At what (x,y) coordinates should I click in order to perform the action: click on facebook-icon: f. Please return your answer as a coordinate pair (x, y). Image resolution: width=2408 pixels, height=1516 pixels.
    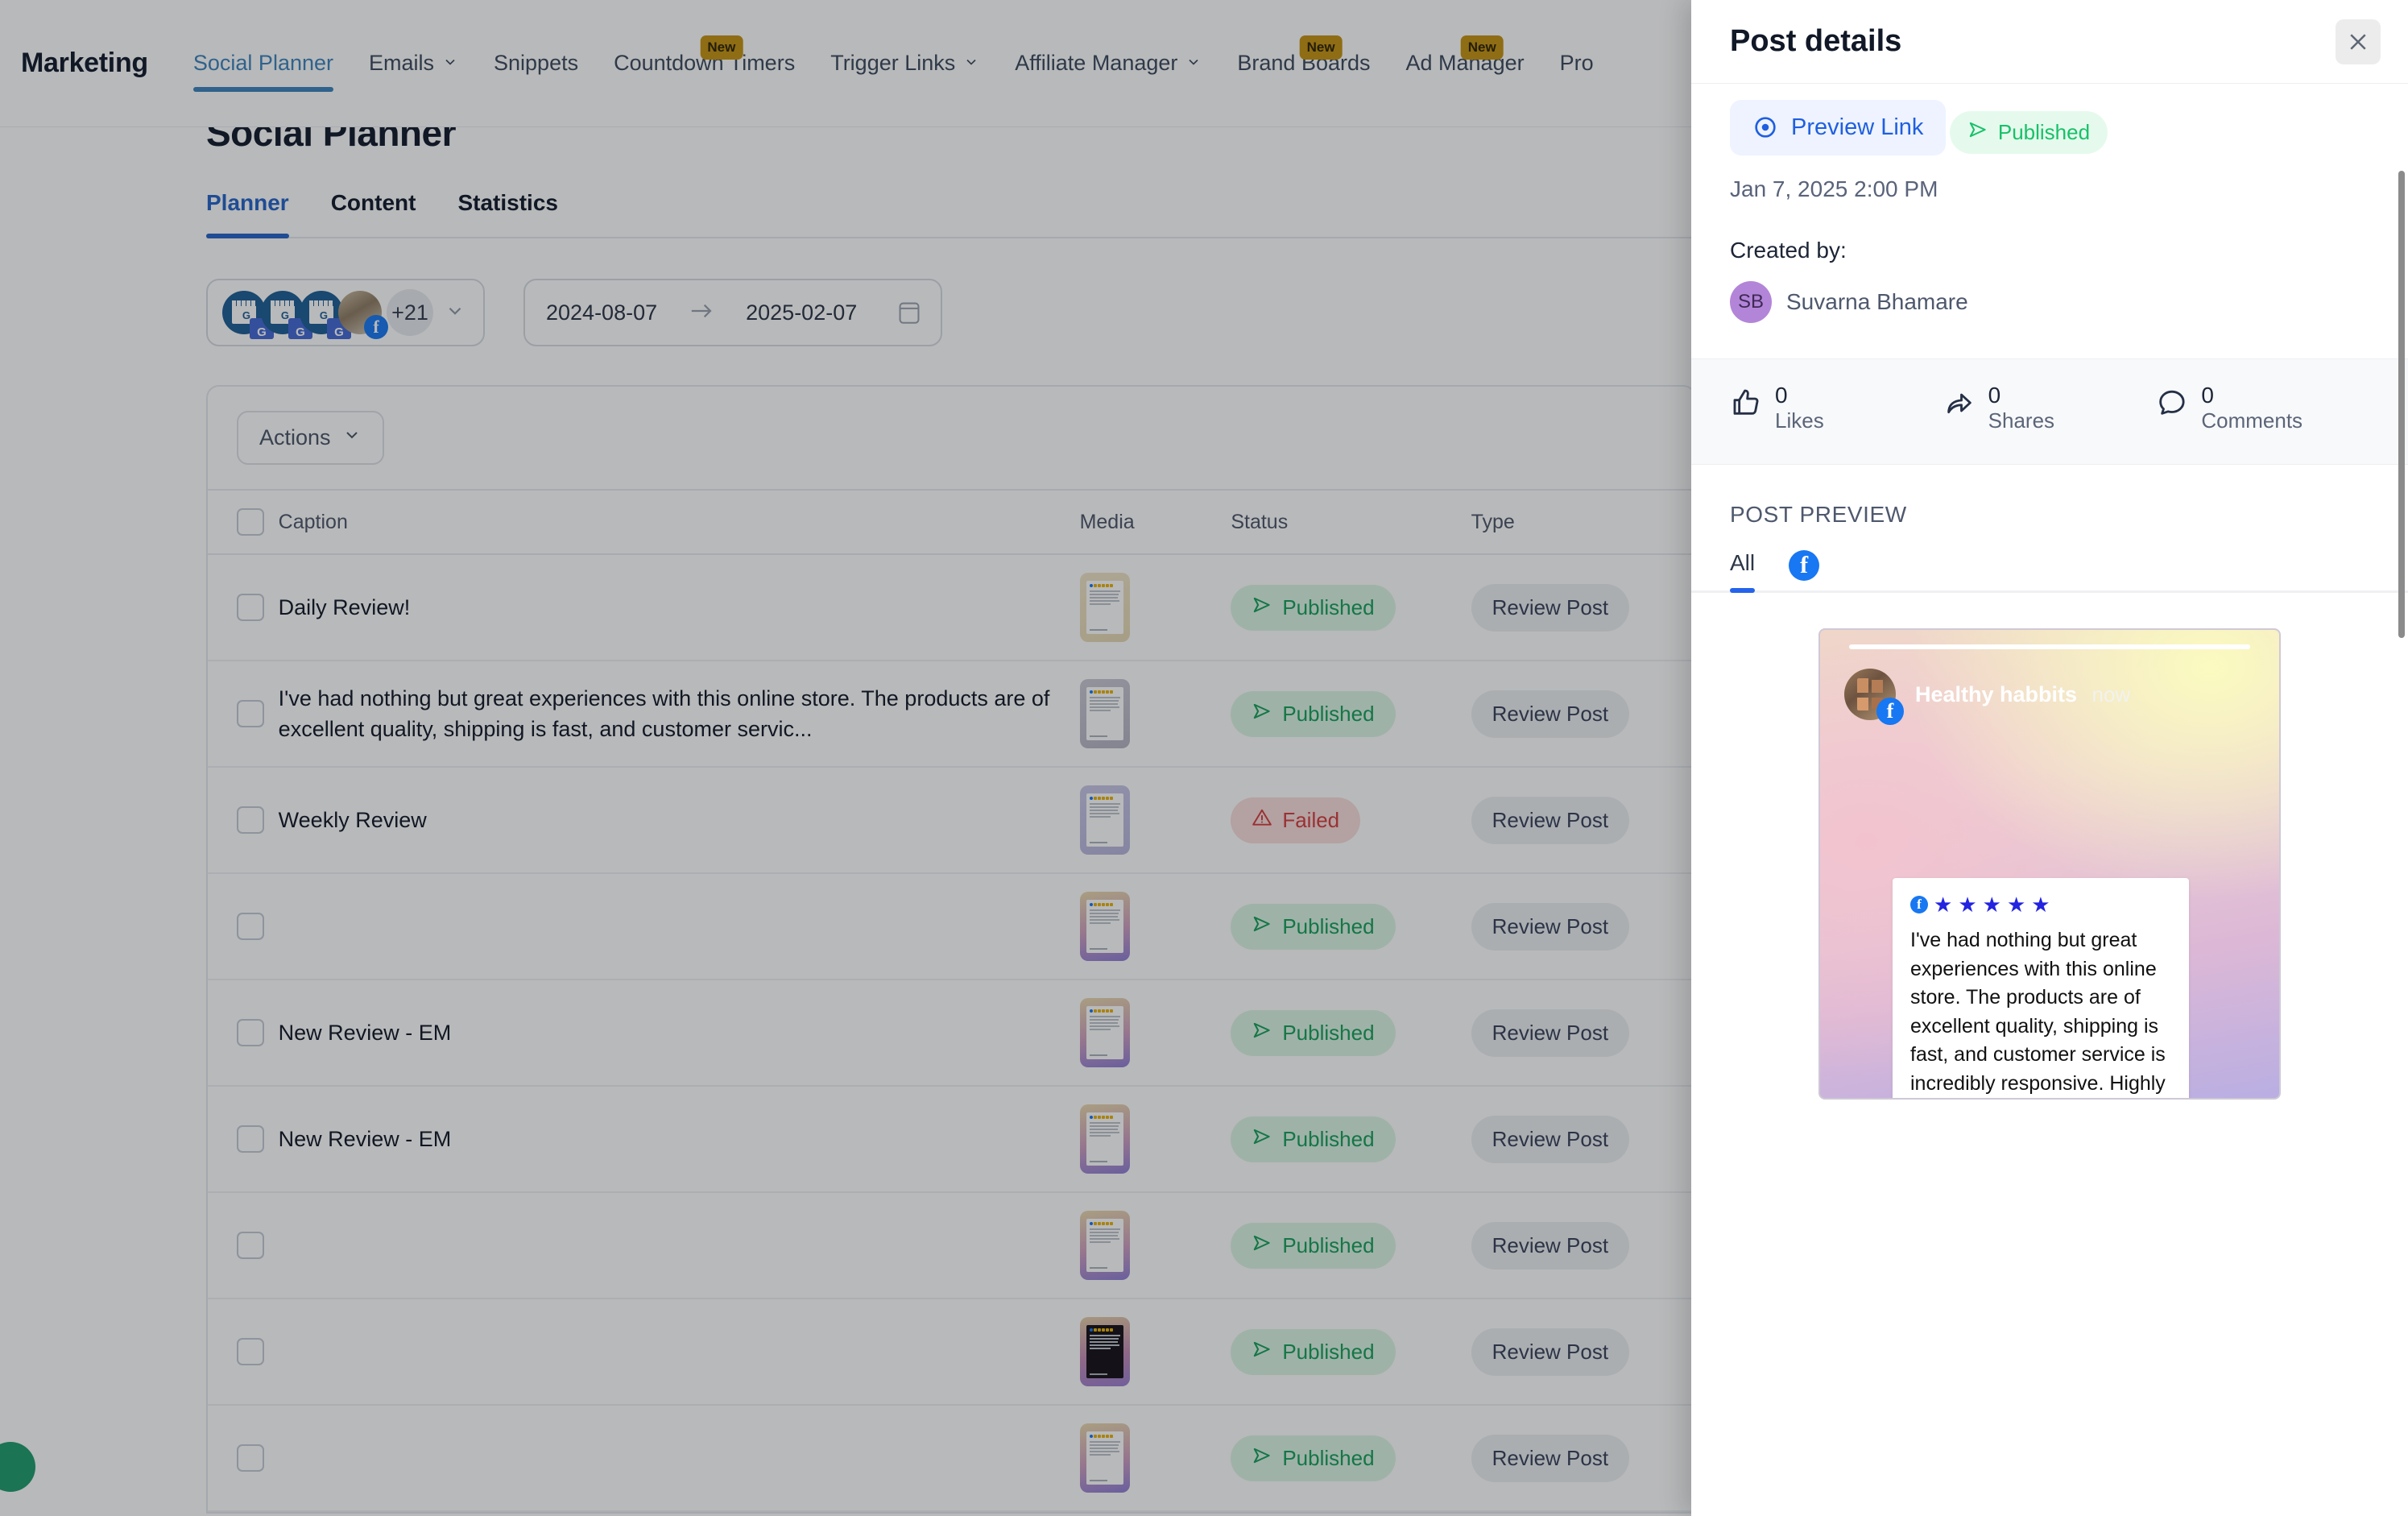
    Looking at the image, I should click on (1804, 566).